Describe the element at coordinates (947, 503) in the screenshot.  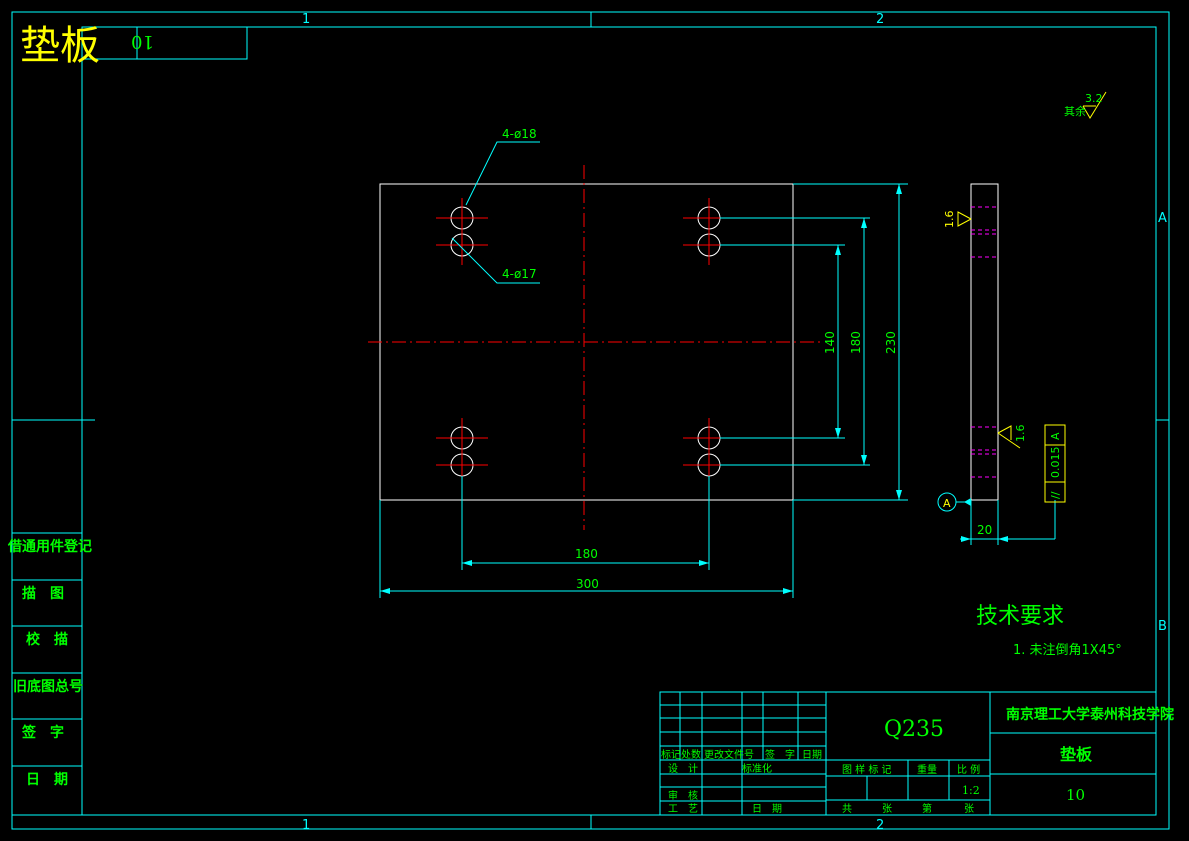
I see `datum-label: A` at that location.